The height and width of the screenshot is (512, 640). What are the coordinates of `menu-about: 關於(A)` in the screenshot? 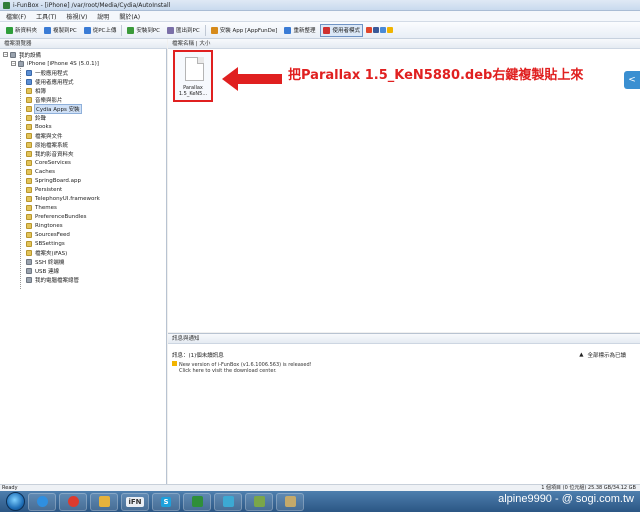 It's located at (129, 16).